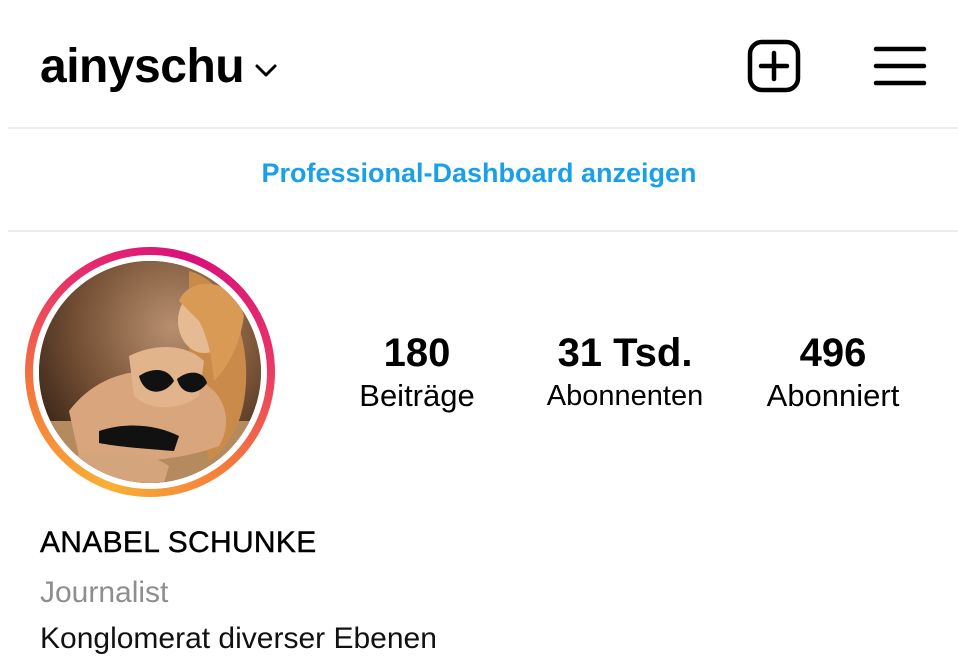  What do you see at coordinates (833, 395) in the screenshot?
I see `following-label: Abonniert` at bounding box center [833, 395].